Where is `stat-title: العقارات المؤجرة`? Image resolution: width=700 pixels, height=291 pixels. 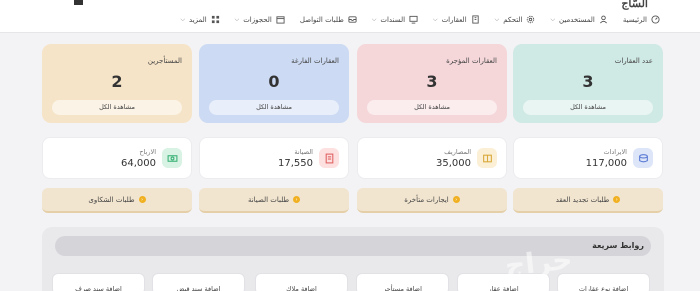 stat-title: العقارات المؤجرة is located at coordinates (471, 61).